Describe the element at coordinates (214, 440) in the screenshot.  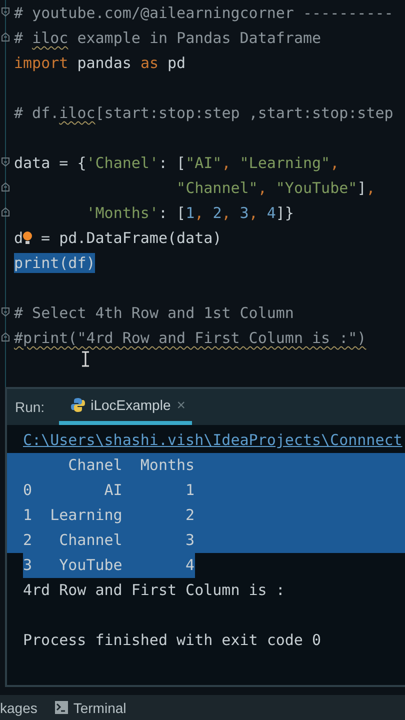
I see `file-path-link: C:\Users\shashi.vish\IdeaProjects\Connnect` at that location.